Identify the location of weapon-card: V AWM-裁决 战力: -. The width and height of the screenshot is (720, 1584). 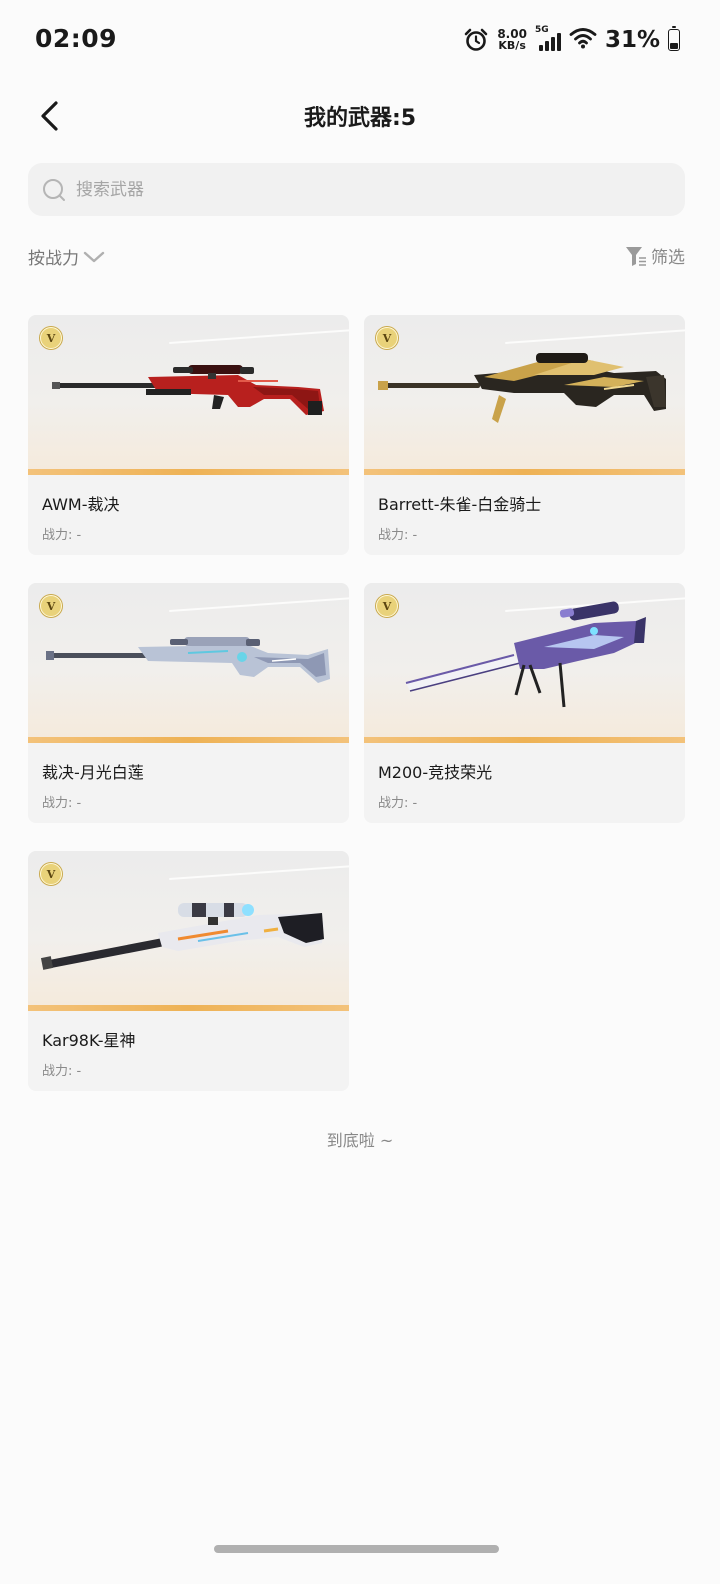
(188, 435).